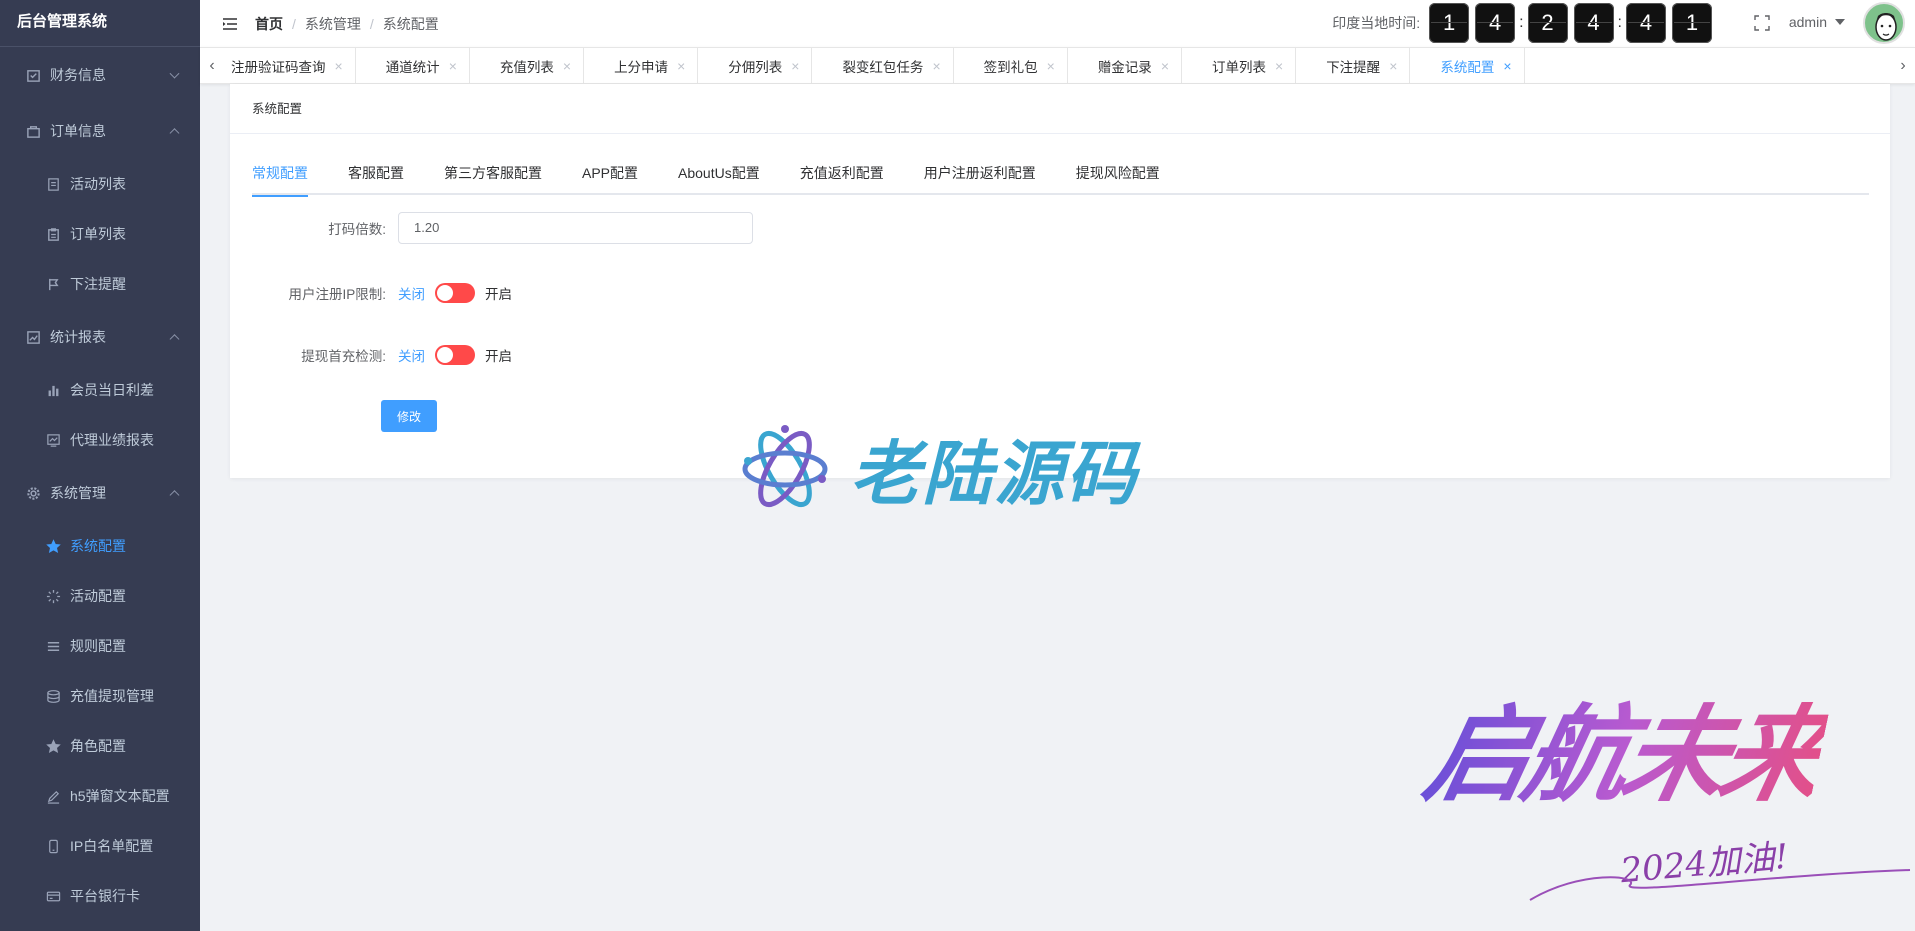  Describe the element at coordinates (212, 65) in the screenshot. I see `tags-scroll-left-icon: ‹` at that location.